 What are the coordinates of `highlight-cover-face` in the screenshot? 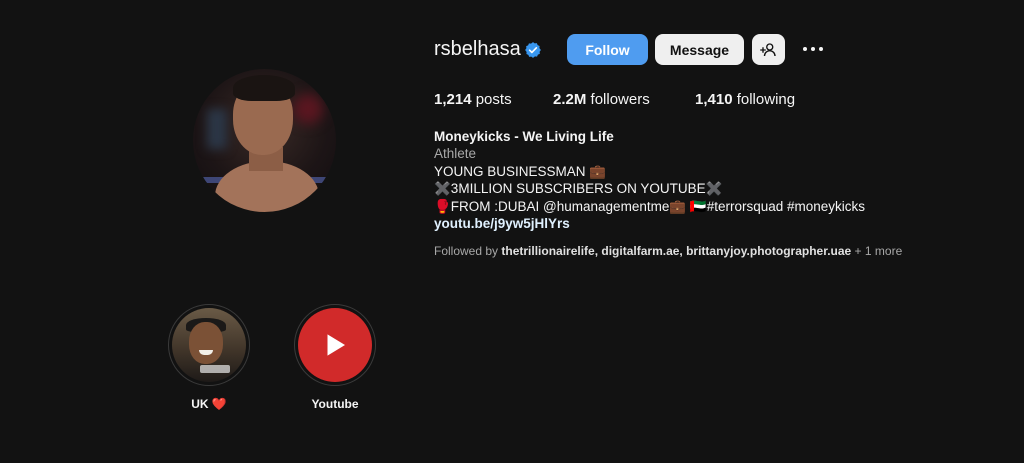 It's located at (206, 343).